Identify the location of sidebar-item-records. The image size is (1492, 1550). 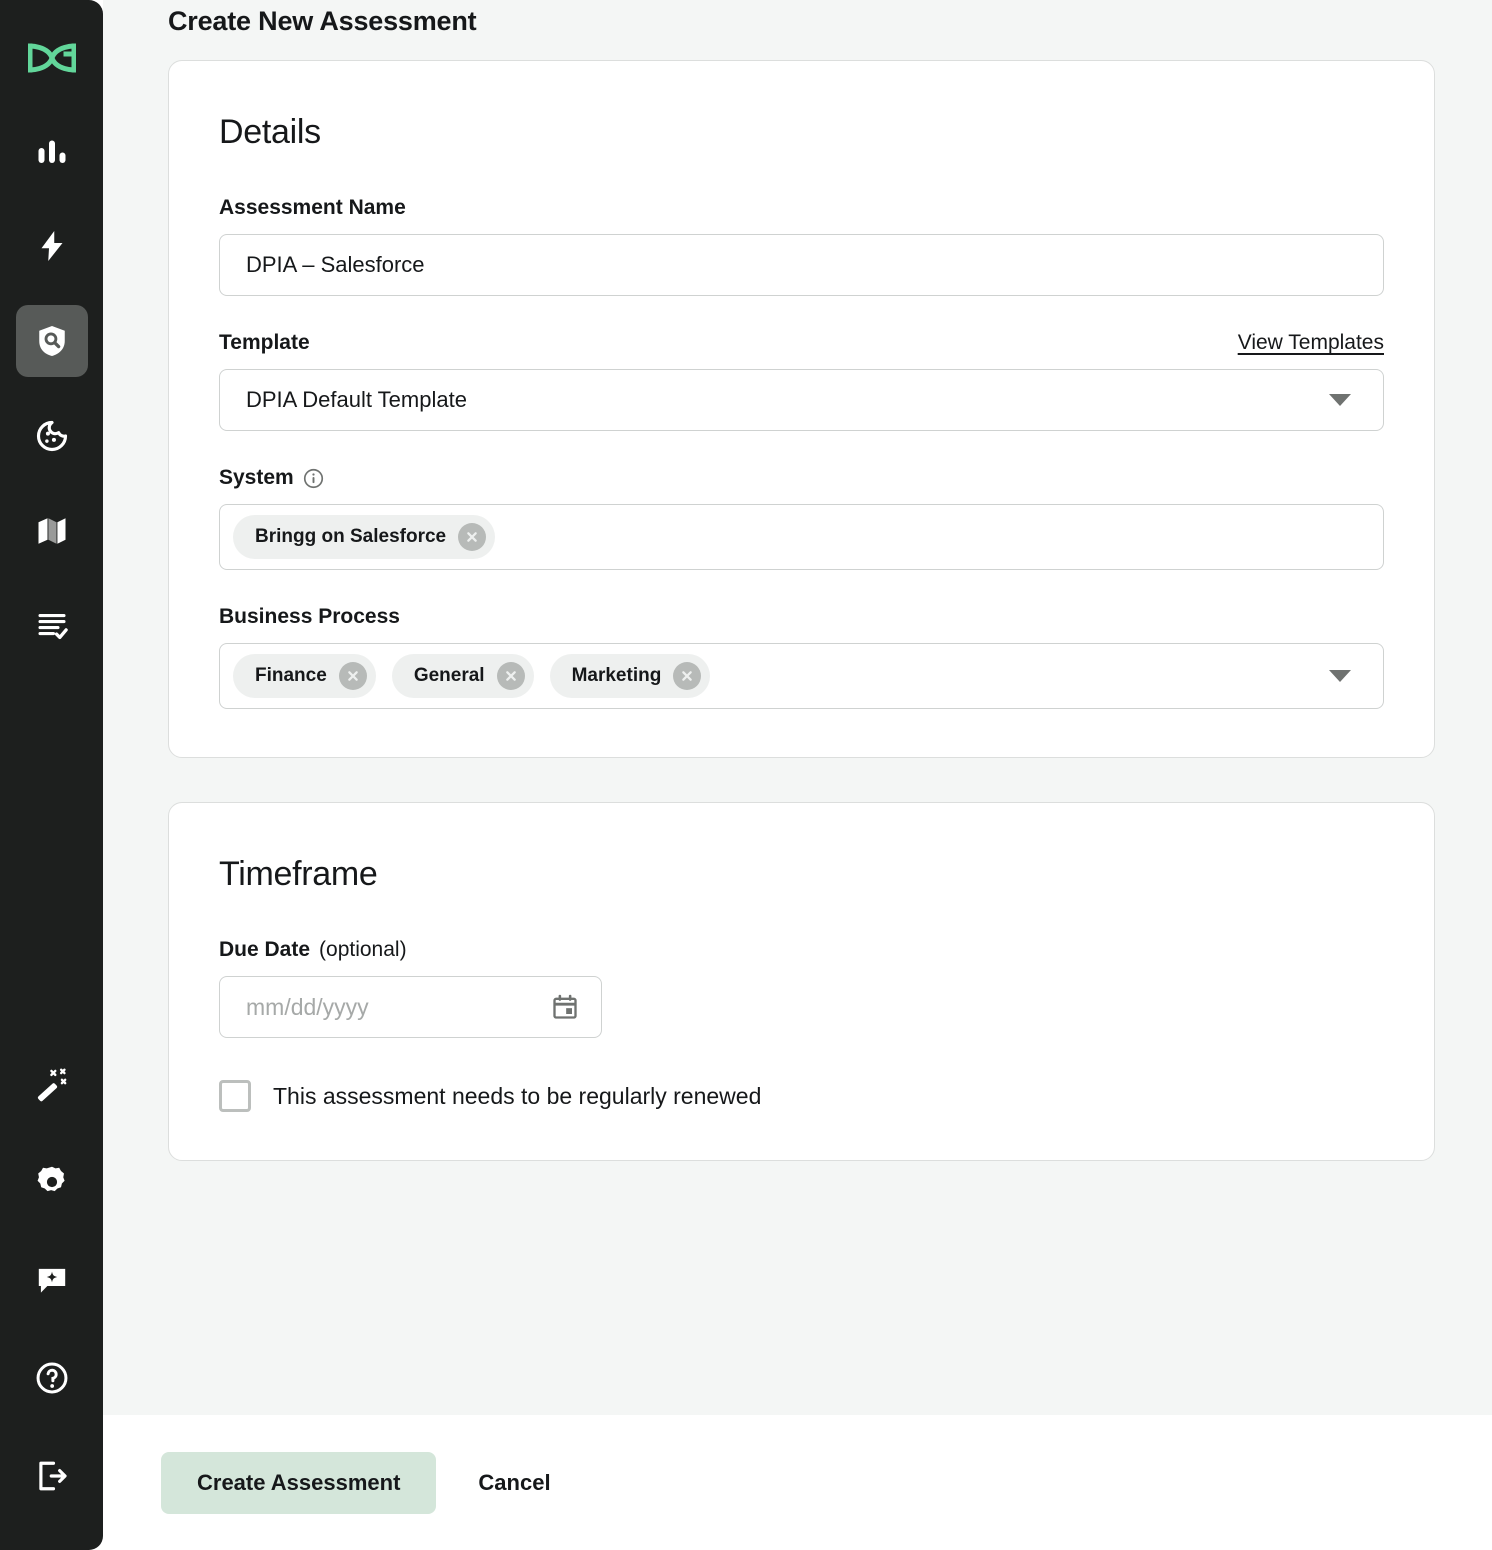
(52, 626).